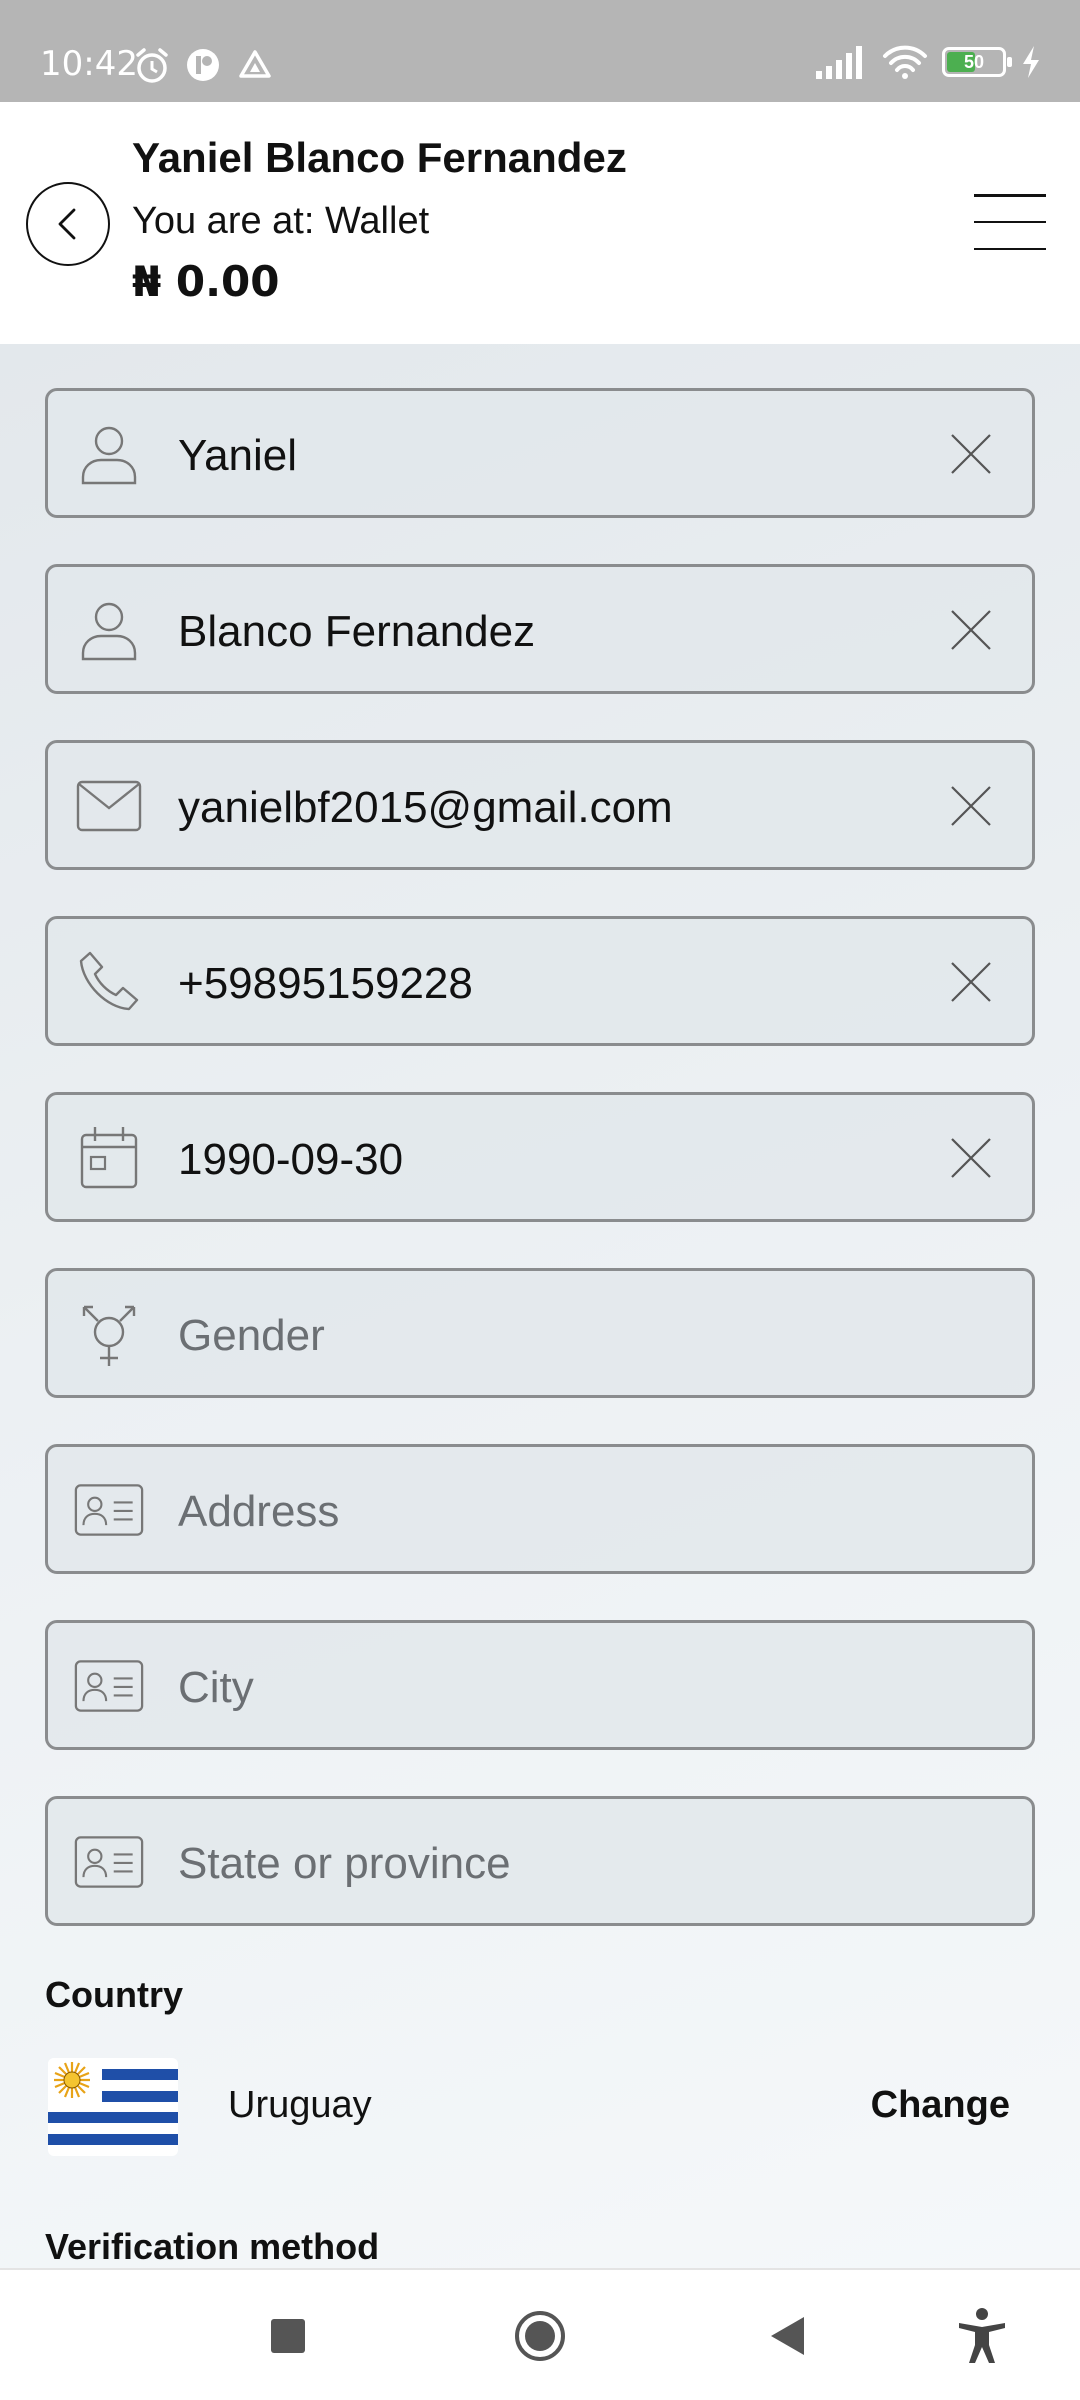 The height and width of the screenshot is (2400, 1080). What do you see at coordinates (540, 1509) in the screenshot?
I see `address-field: Address` at bounding box center [540, 1509].